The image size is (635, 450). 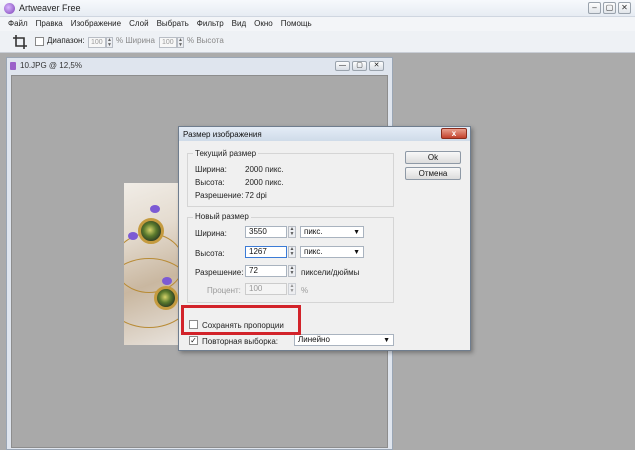 I want to click on new-resolution-spinner: ▲ ▼, so click(x=292, y=271).